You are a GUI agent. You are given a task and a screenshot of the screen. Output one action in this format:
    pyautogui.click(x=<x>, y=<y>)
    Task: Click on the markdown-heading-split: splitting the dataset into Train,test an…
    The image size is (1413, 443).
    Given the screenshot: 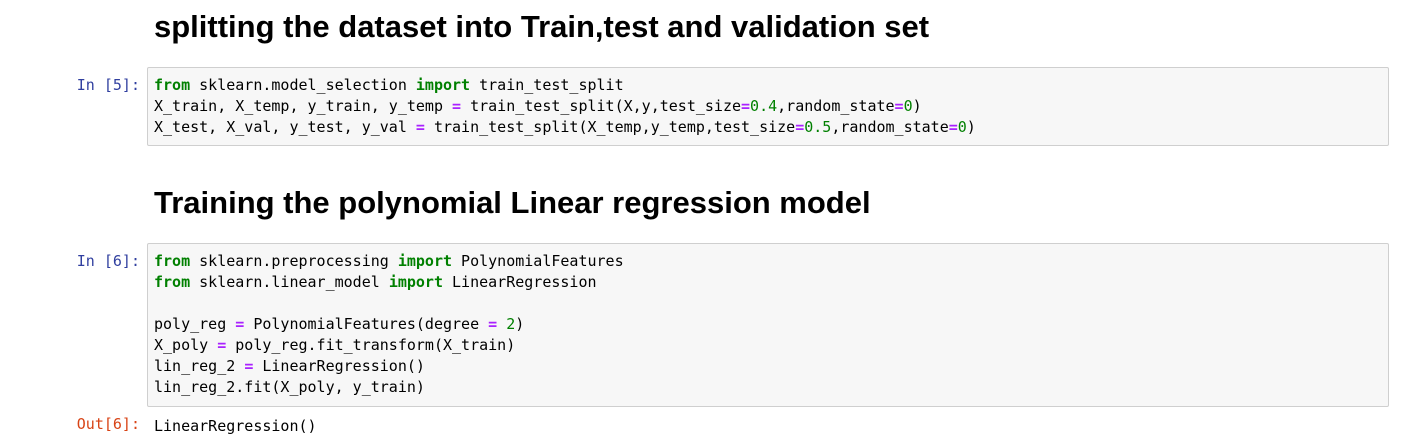 What is the action you would take?
    pyautogui.click(x=542, y=26)
    